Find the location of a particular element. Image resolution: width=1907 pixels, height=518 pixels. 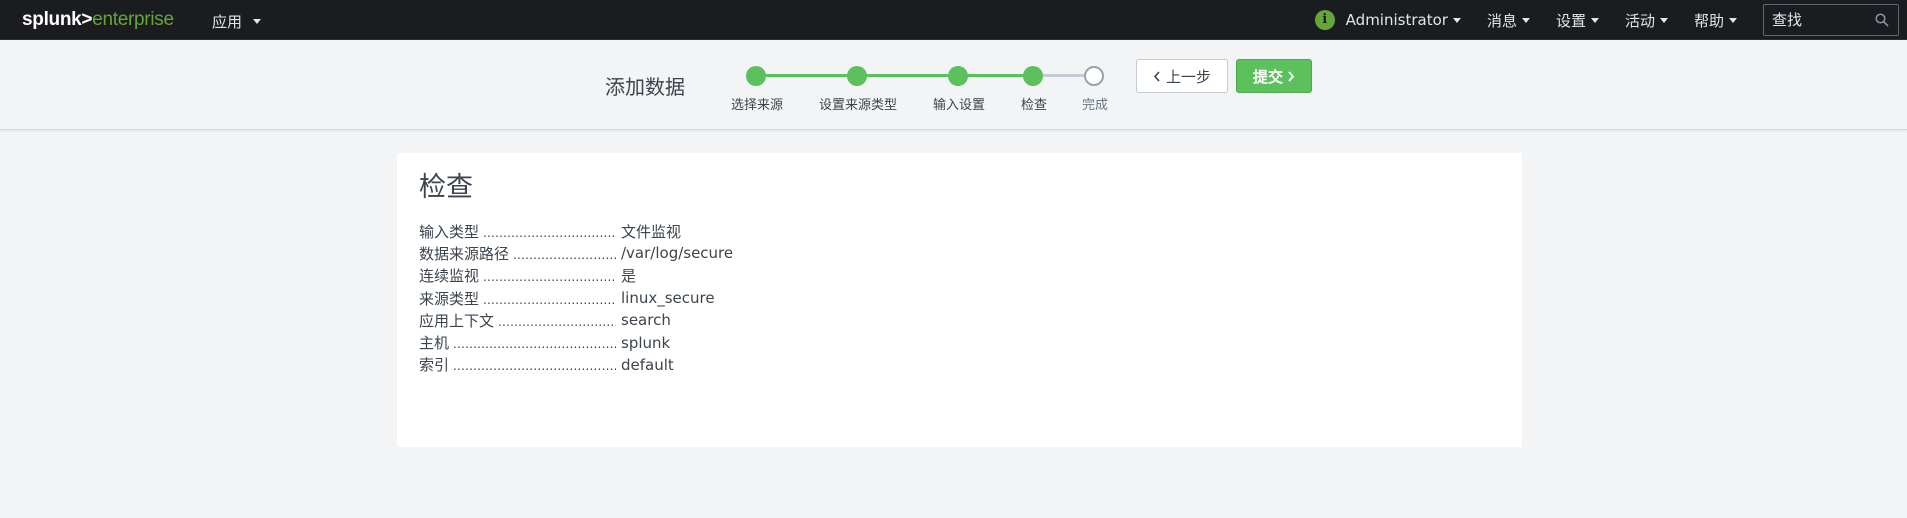

search-icon is located at coordinates (1882, 20).